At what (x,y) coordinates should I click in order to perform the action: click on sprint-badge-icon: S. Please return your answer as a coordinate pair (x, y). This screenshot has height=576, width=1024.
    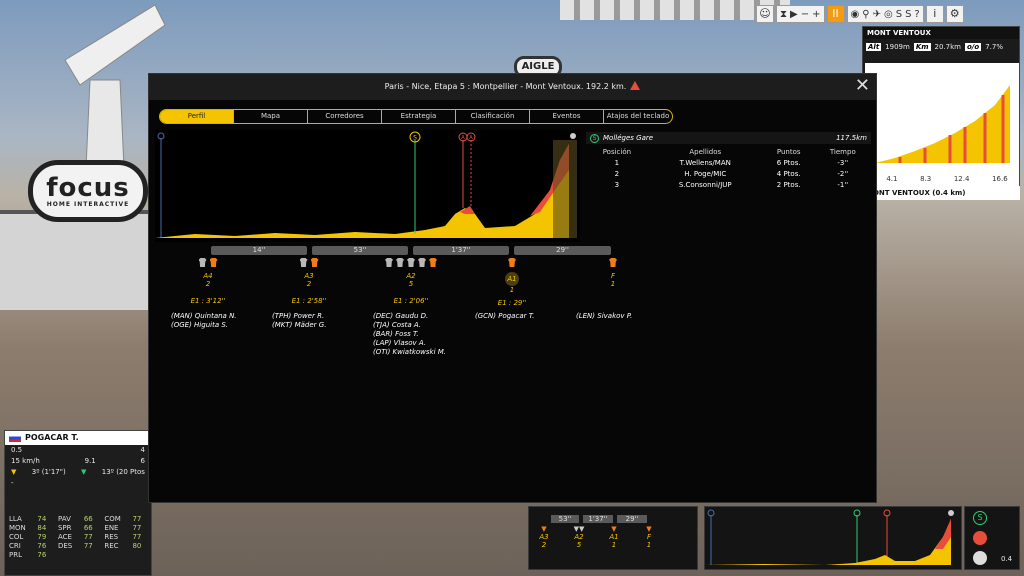
    Looking at the image, I should click on (980, 518).